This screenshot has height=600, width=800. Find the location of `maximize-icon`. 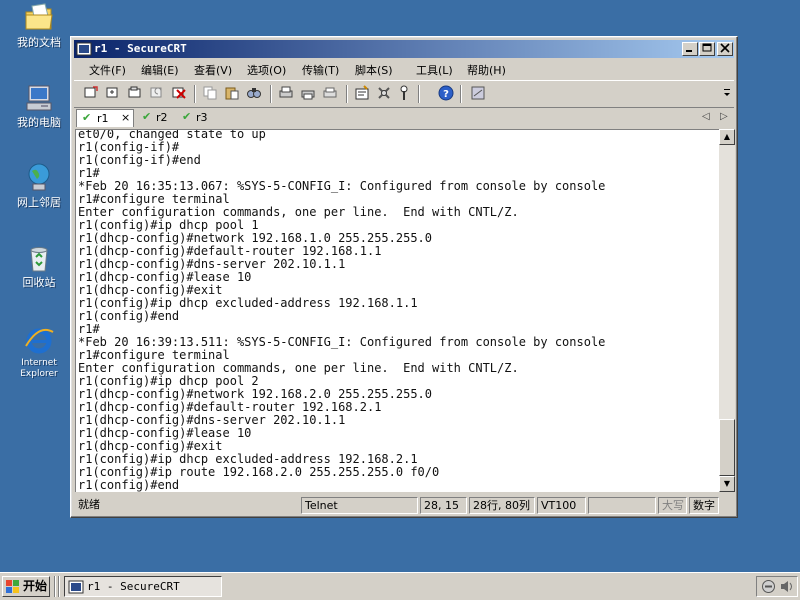

maximize-icon is located at coordinates (707, 47).